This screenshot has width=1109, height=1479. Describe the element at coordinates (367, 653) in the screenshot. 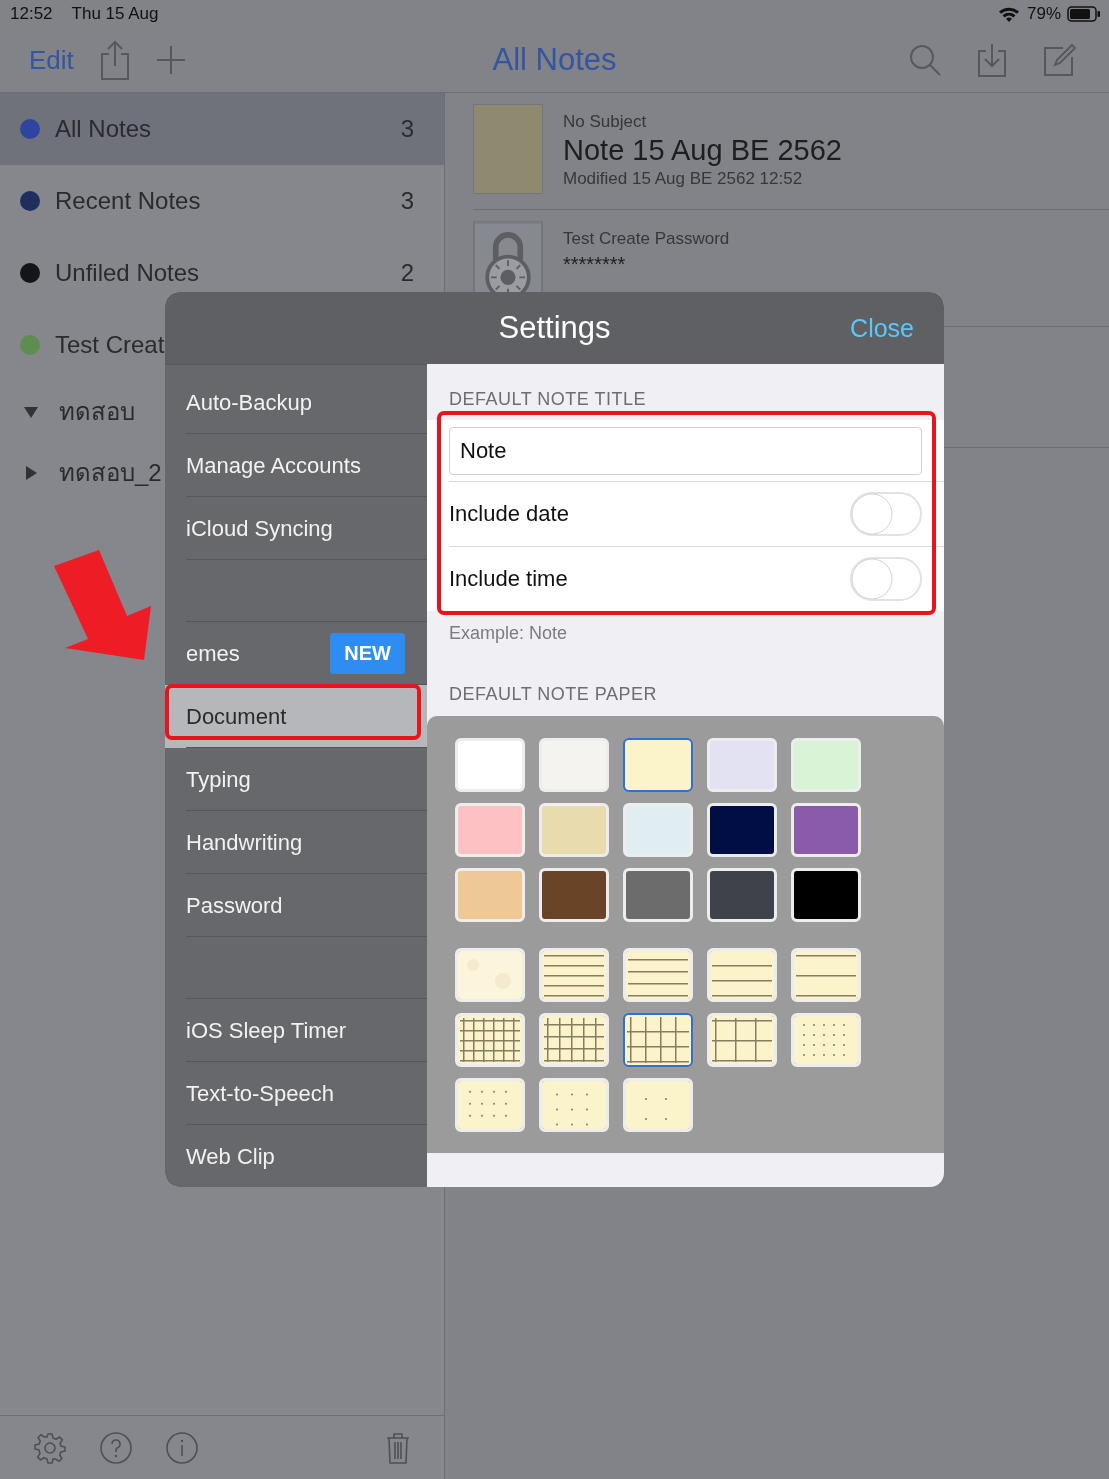

I see `new-badge: NEW` at that location.